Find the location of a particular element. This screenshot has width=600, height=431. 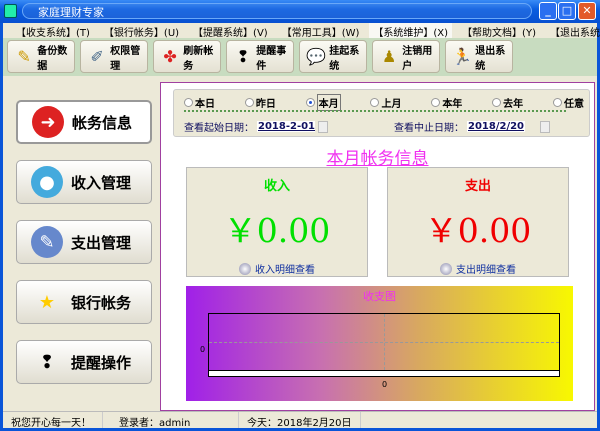

income-box: 收入 ￥0.00 收入明细查看 is located at coordinates (277, 222).